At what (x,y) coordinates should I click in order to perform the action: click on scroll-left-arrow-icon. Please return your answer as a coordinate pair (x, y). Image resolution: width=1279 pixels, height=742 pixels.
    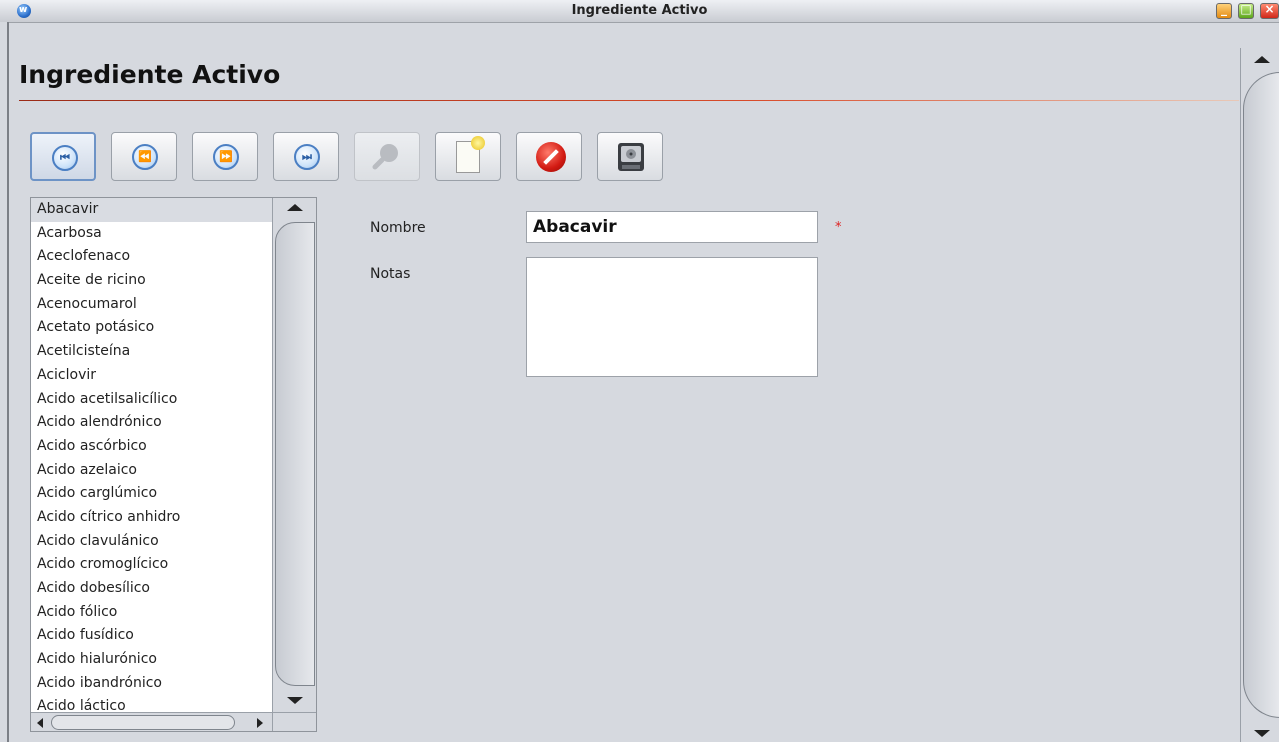
    Looking at the image, I should click on (40, 723).